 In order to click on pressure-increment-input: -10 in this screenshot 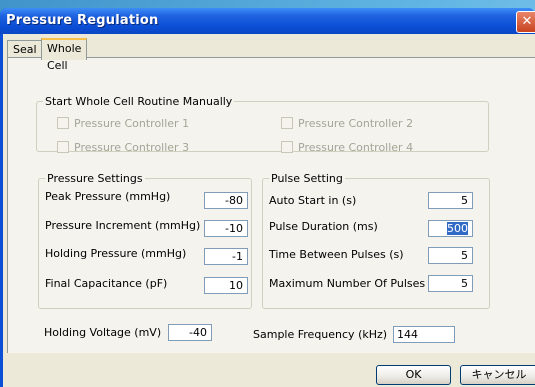, I will do `click(226, 228)`.